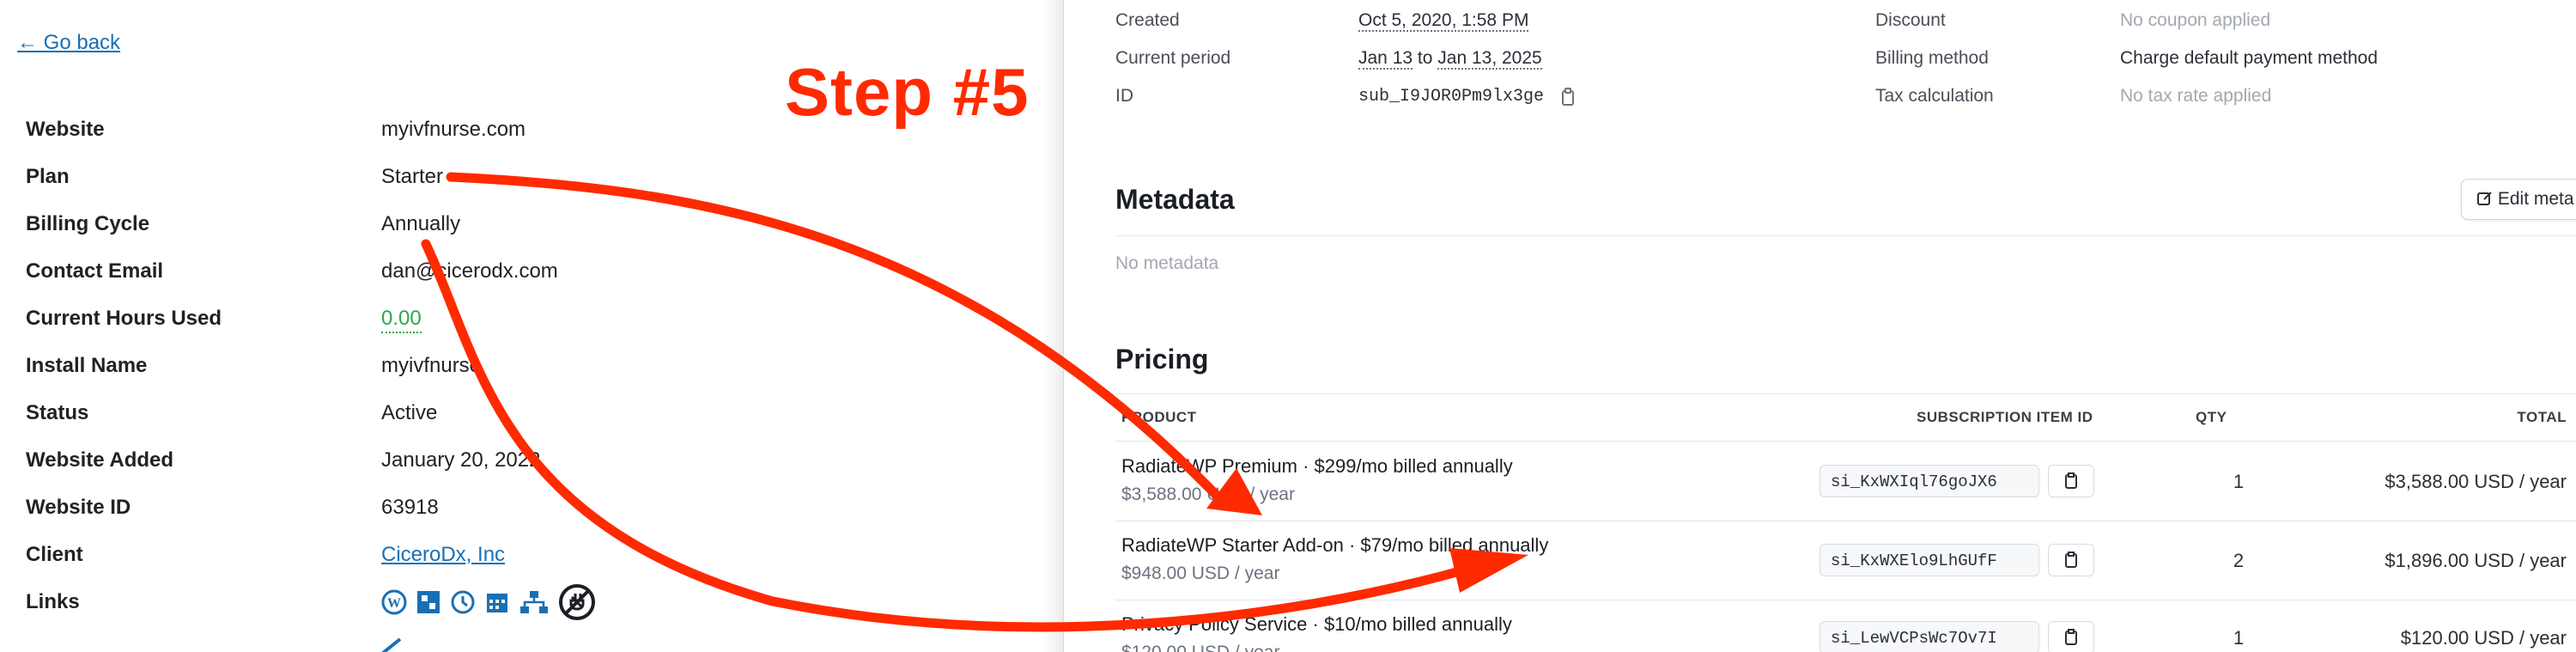  I want to click on tax-calculation-value: No tax rate applied, so click(2196, 96).